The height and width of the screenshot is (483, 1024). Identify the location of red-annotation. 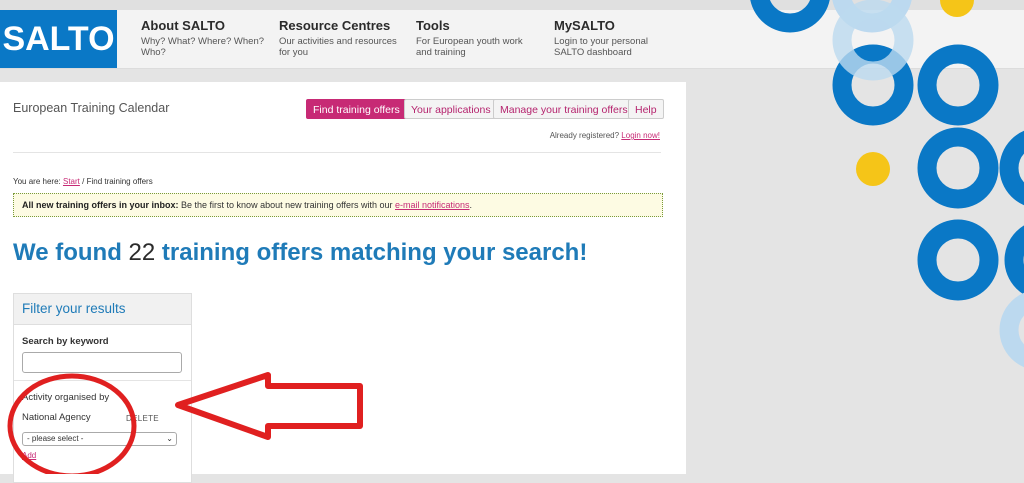
(185, 423).